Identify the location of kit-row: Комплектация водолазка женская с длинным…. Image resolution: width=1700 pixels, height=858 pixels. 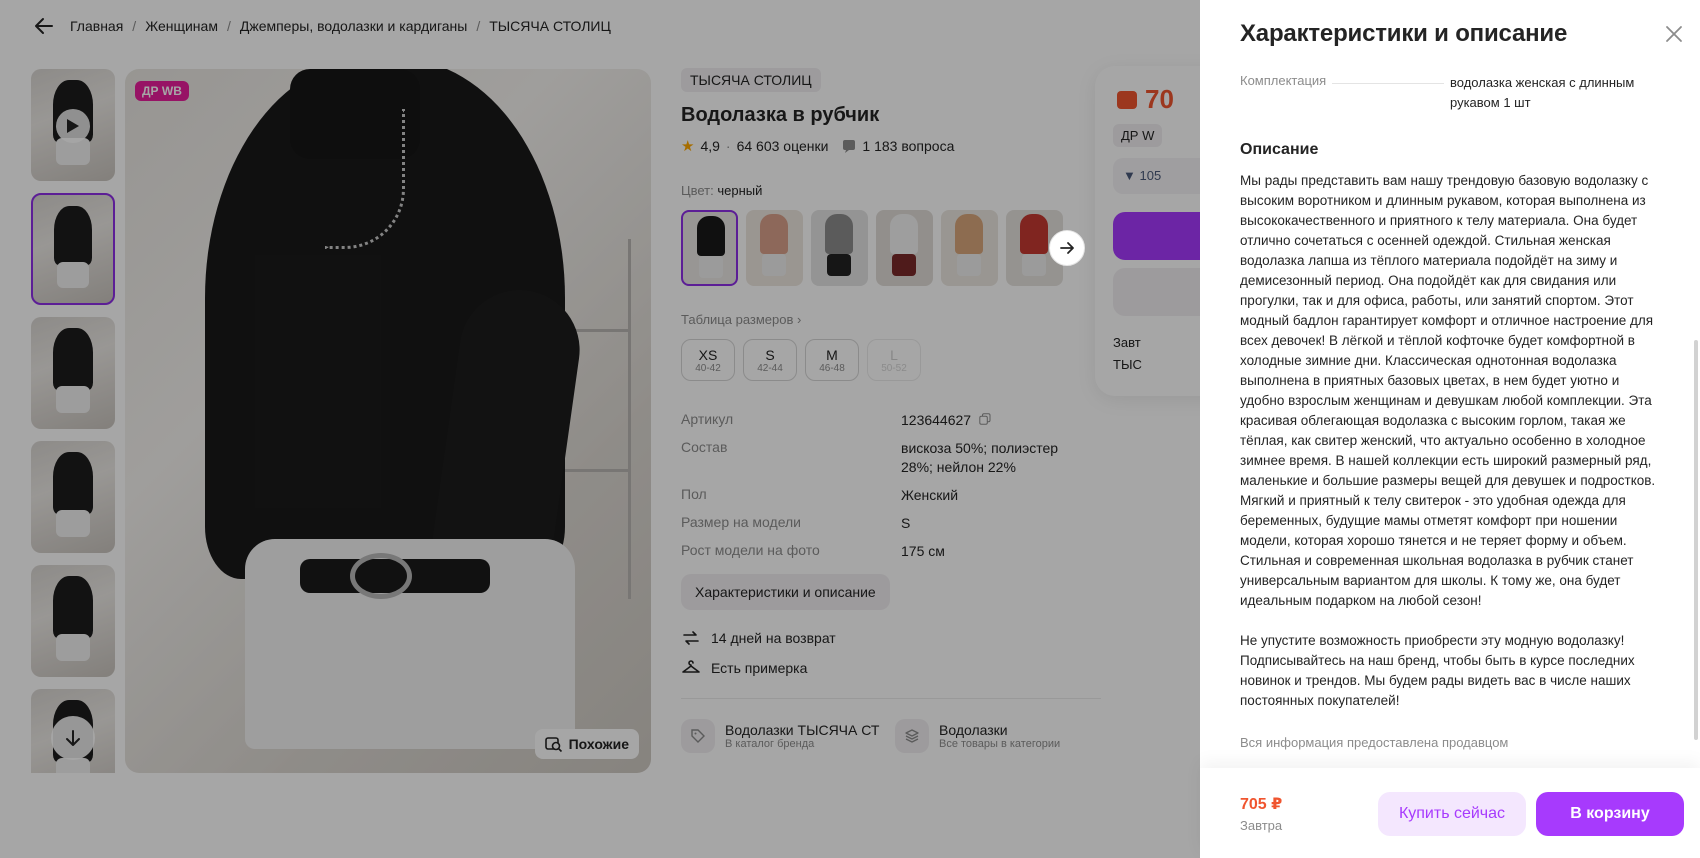
(1450, 93).